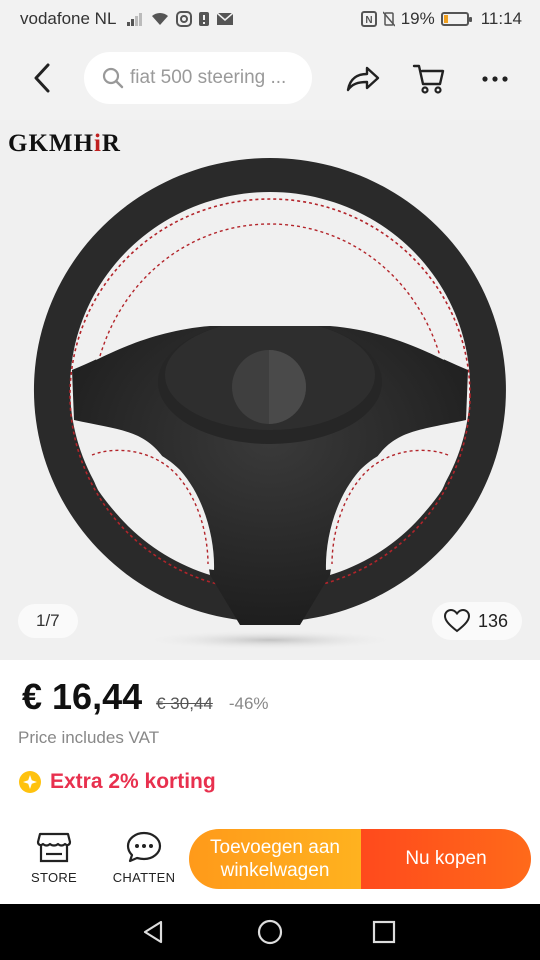  I want to click on vat-note: Price includes VAT, so click(89, 737).